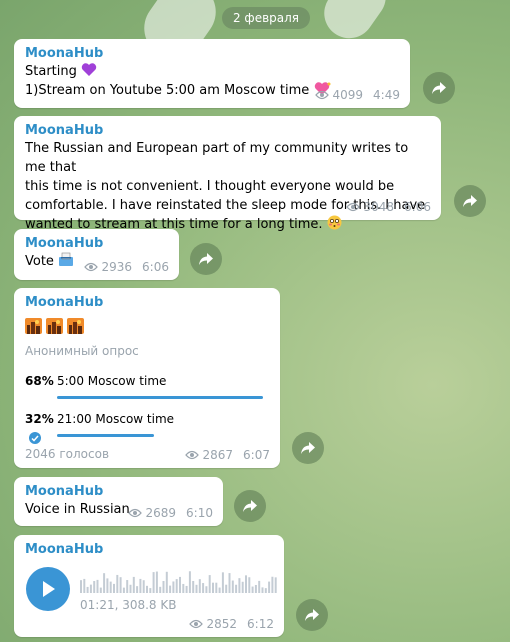  I want to click on poll-question, so click(147, 327).